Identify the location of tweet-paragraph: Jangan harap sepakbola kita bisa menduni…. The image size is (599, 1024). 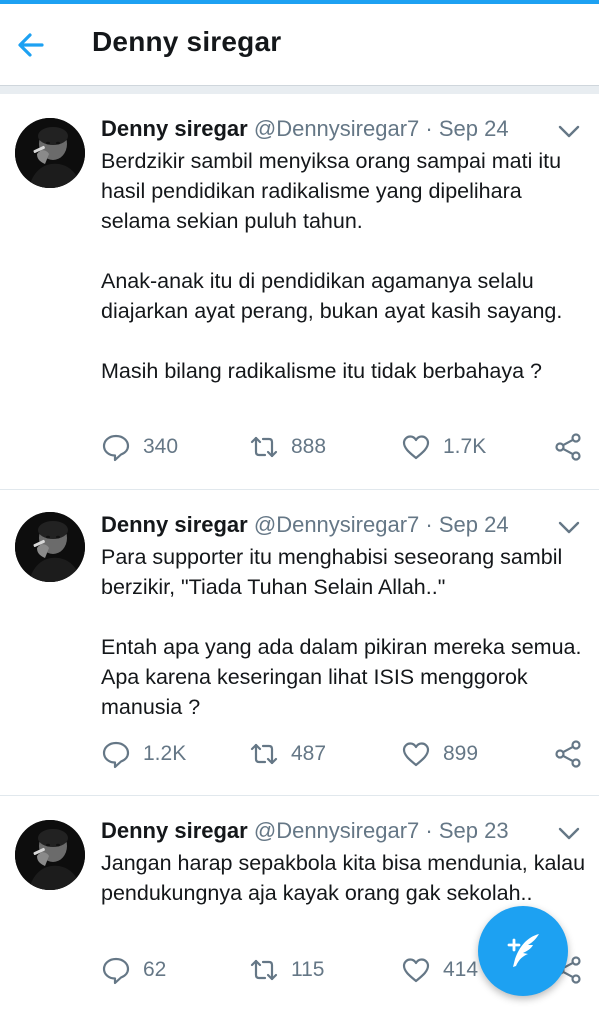
(343, 878).